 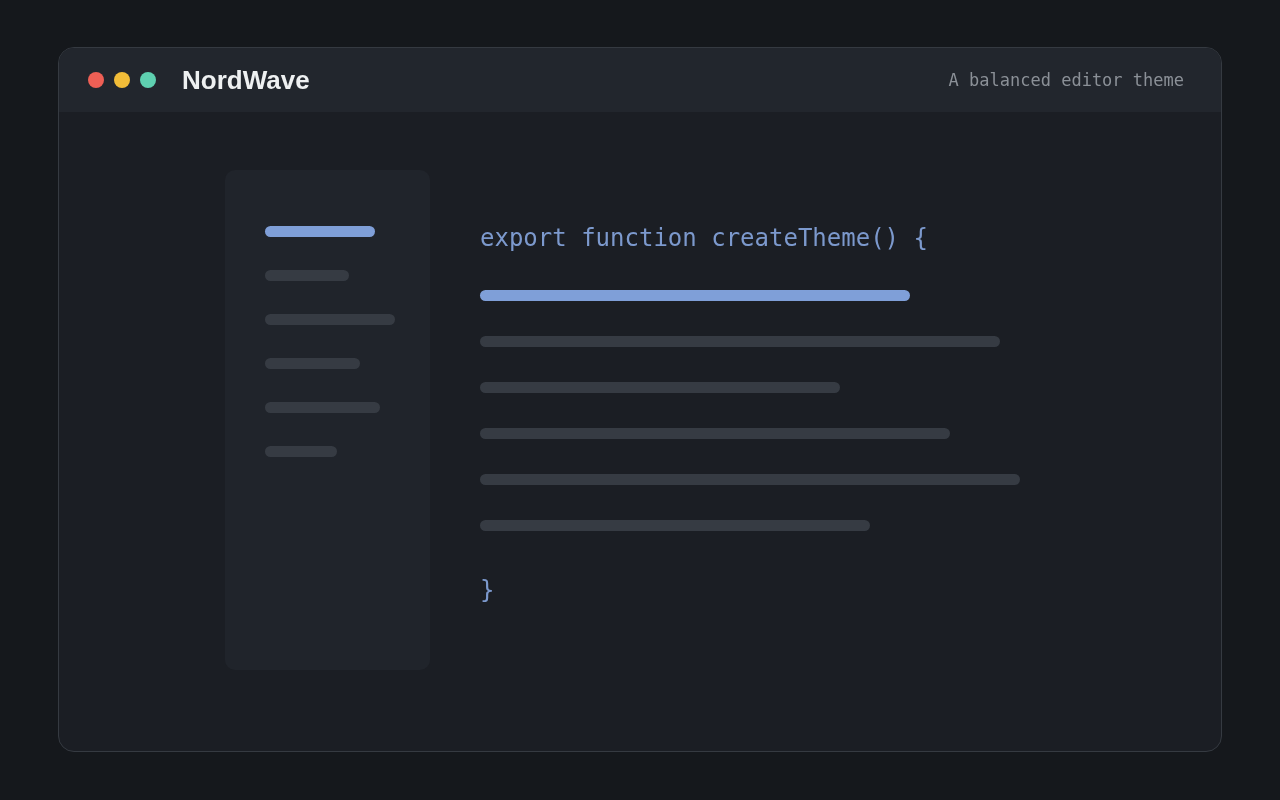 I want to click on app-title: NordWave, so click(x=246, y=80).